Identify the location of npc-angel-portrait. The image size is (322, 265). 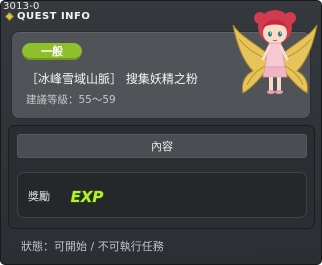
(275, 52).